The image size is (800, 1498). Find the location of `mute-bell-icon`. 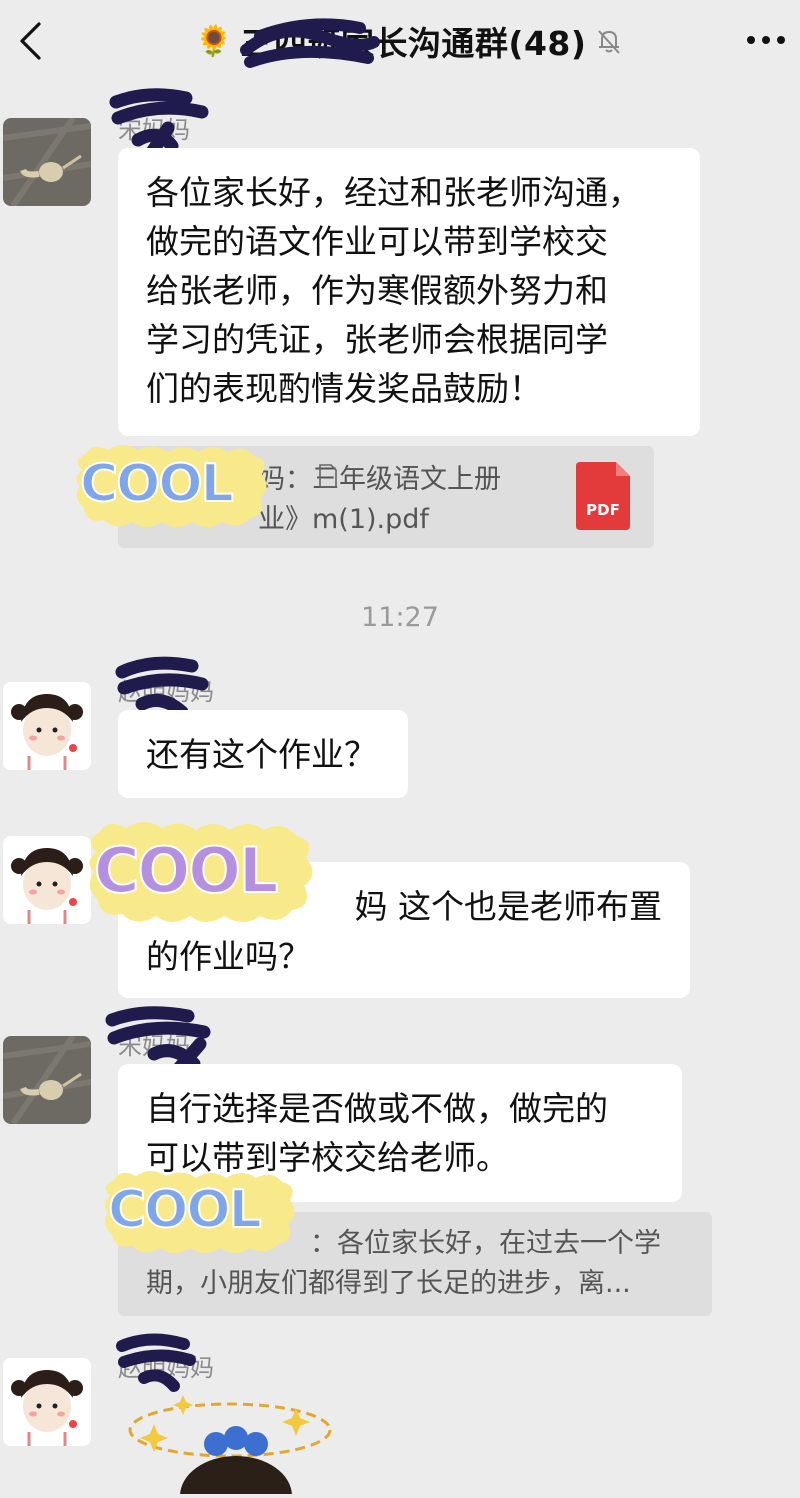

mute-bell-icon is located at coordinates (609, 42).